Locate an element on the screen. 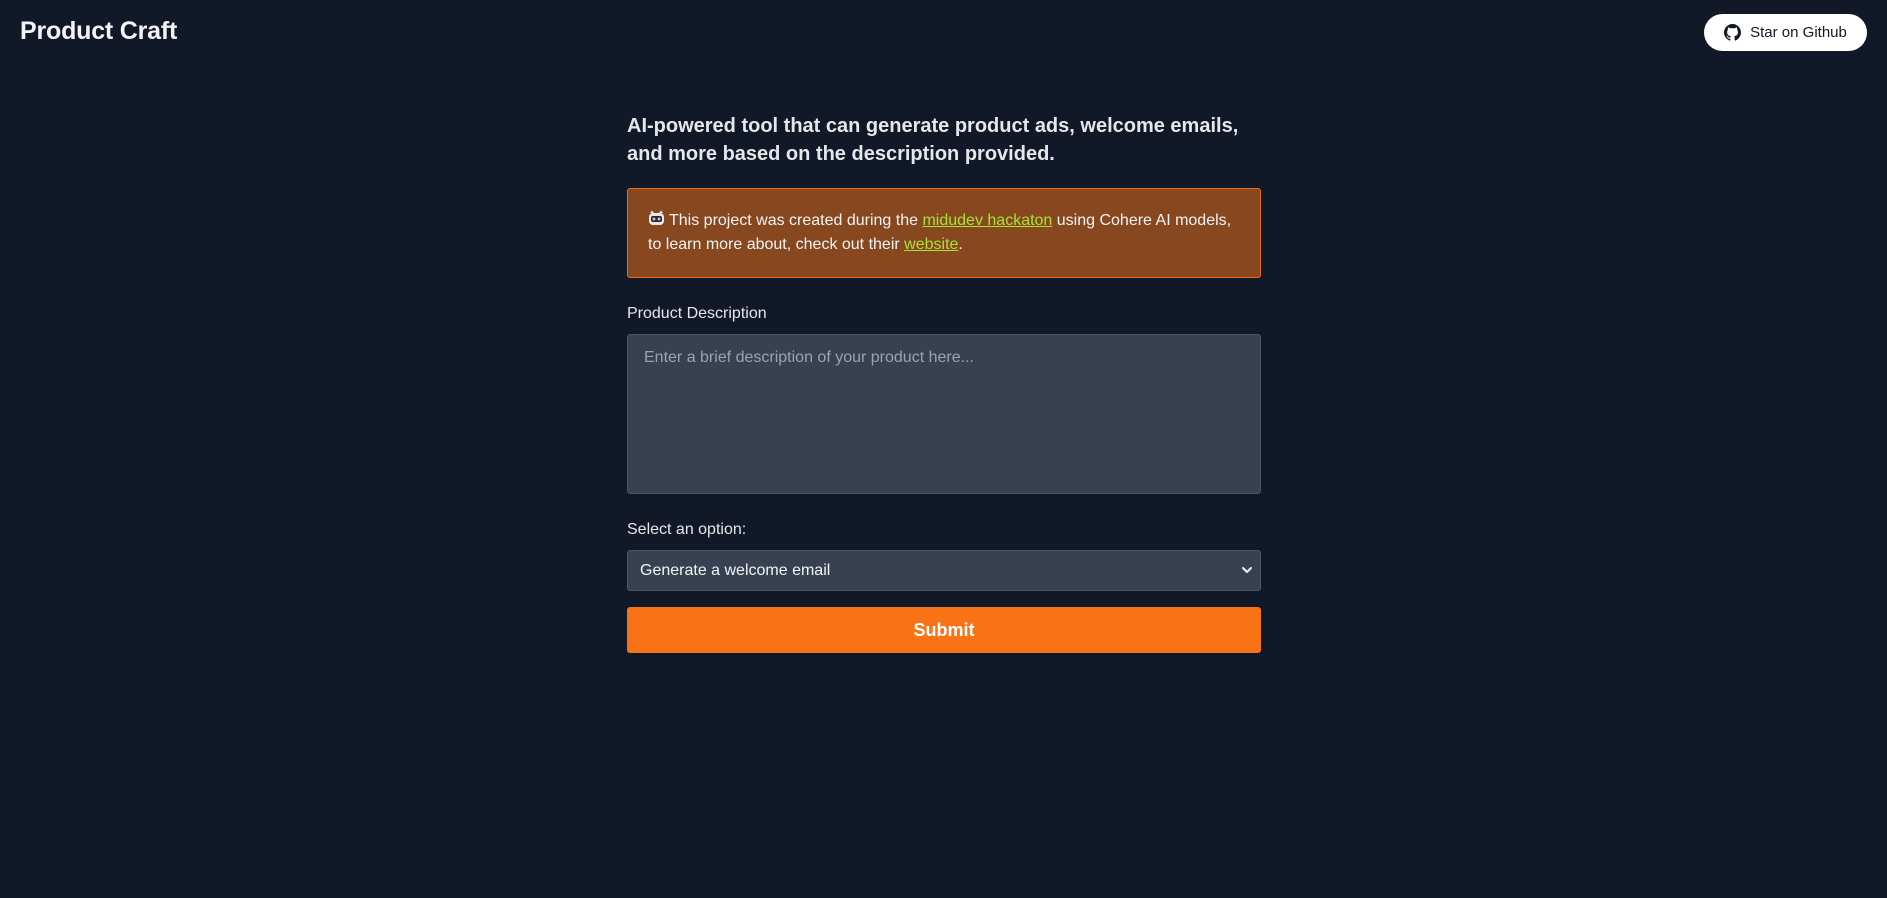  product-description-input is located at coordinates (944, 414).